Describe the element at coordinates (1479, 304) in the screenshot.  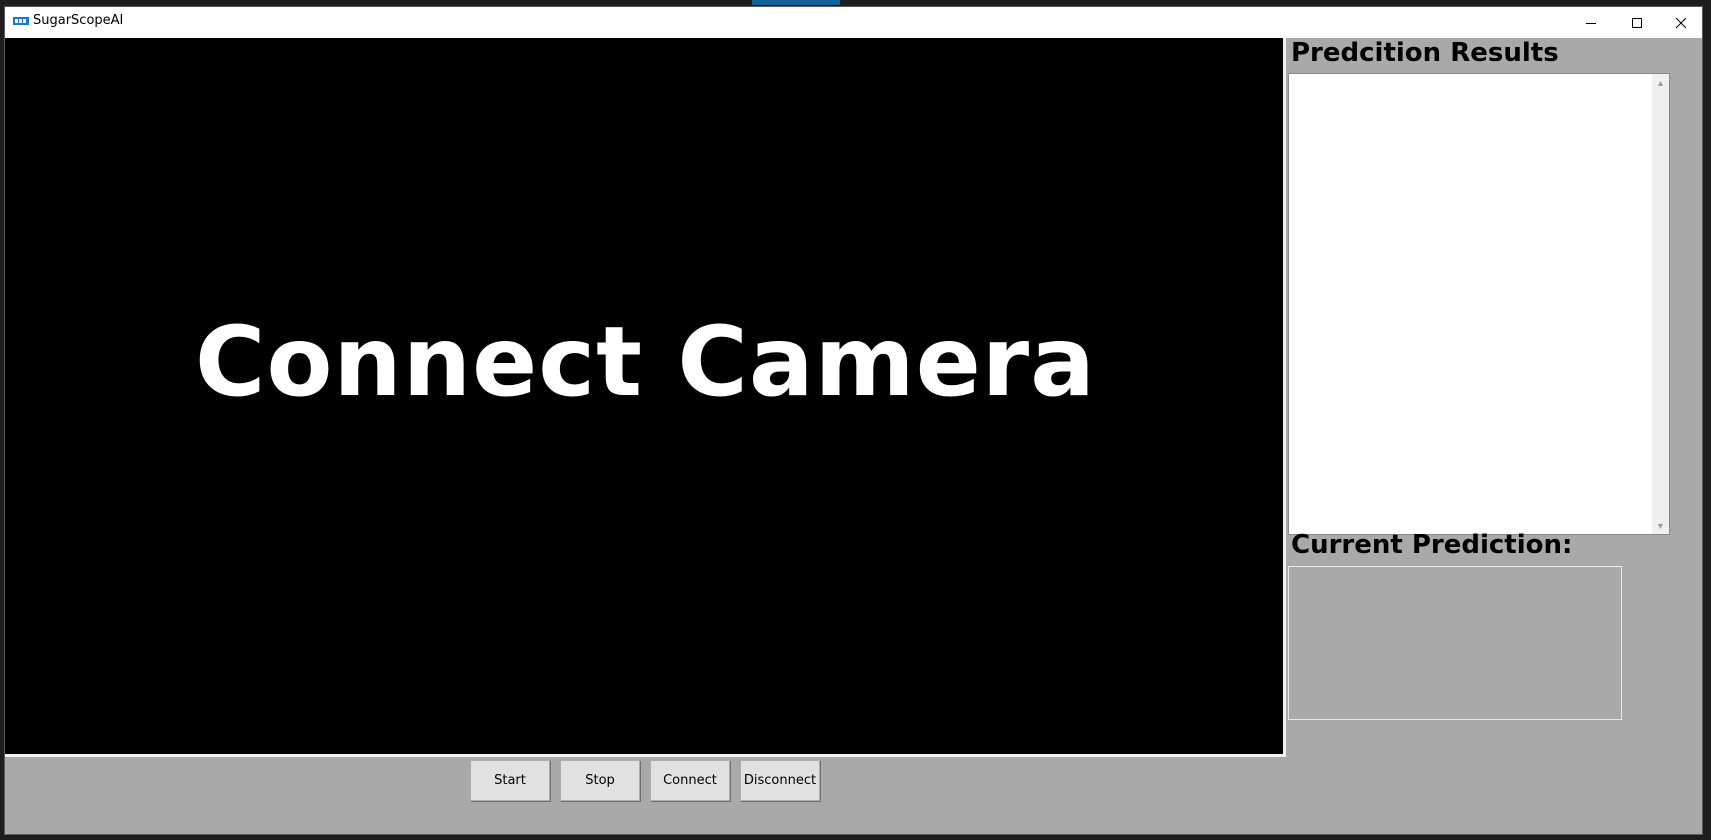
I see `prediction-results-list: ▲ ▼` at that location.